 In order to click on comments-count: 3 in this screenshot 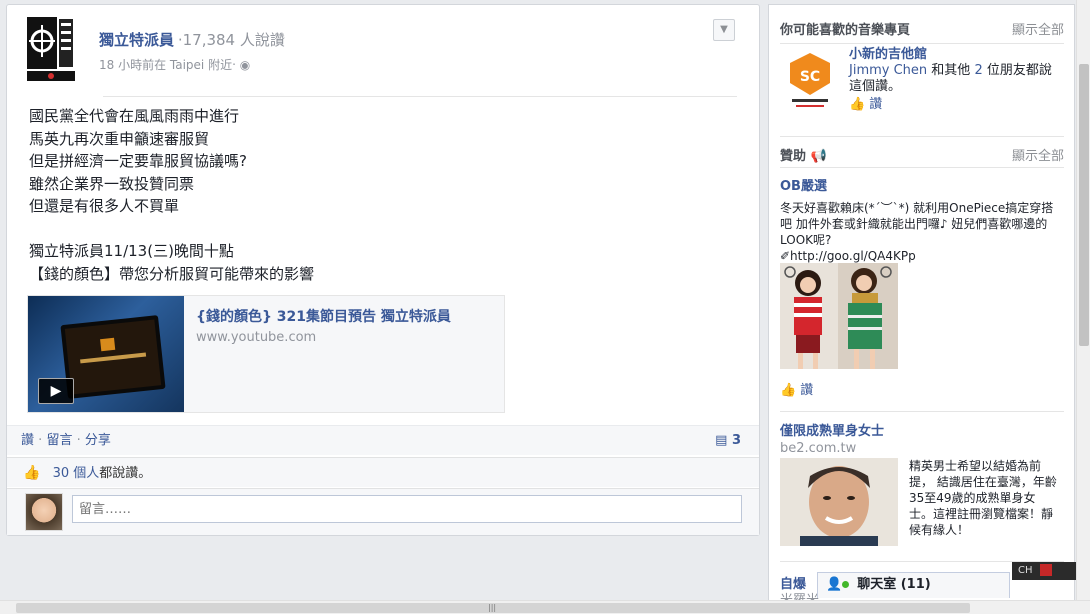, I will do `click(736, 440)`.